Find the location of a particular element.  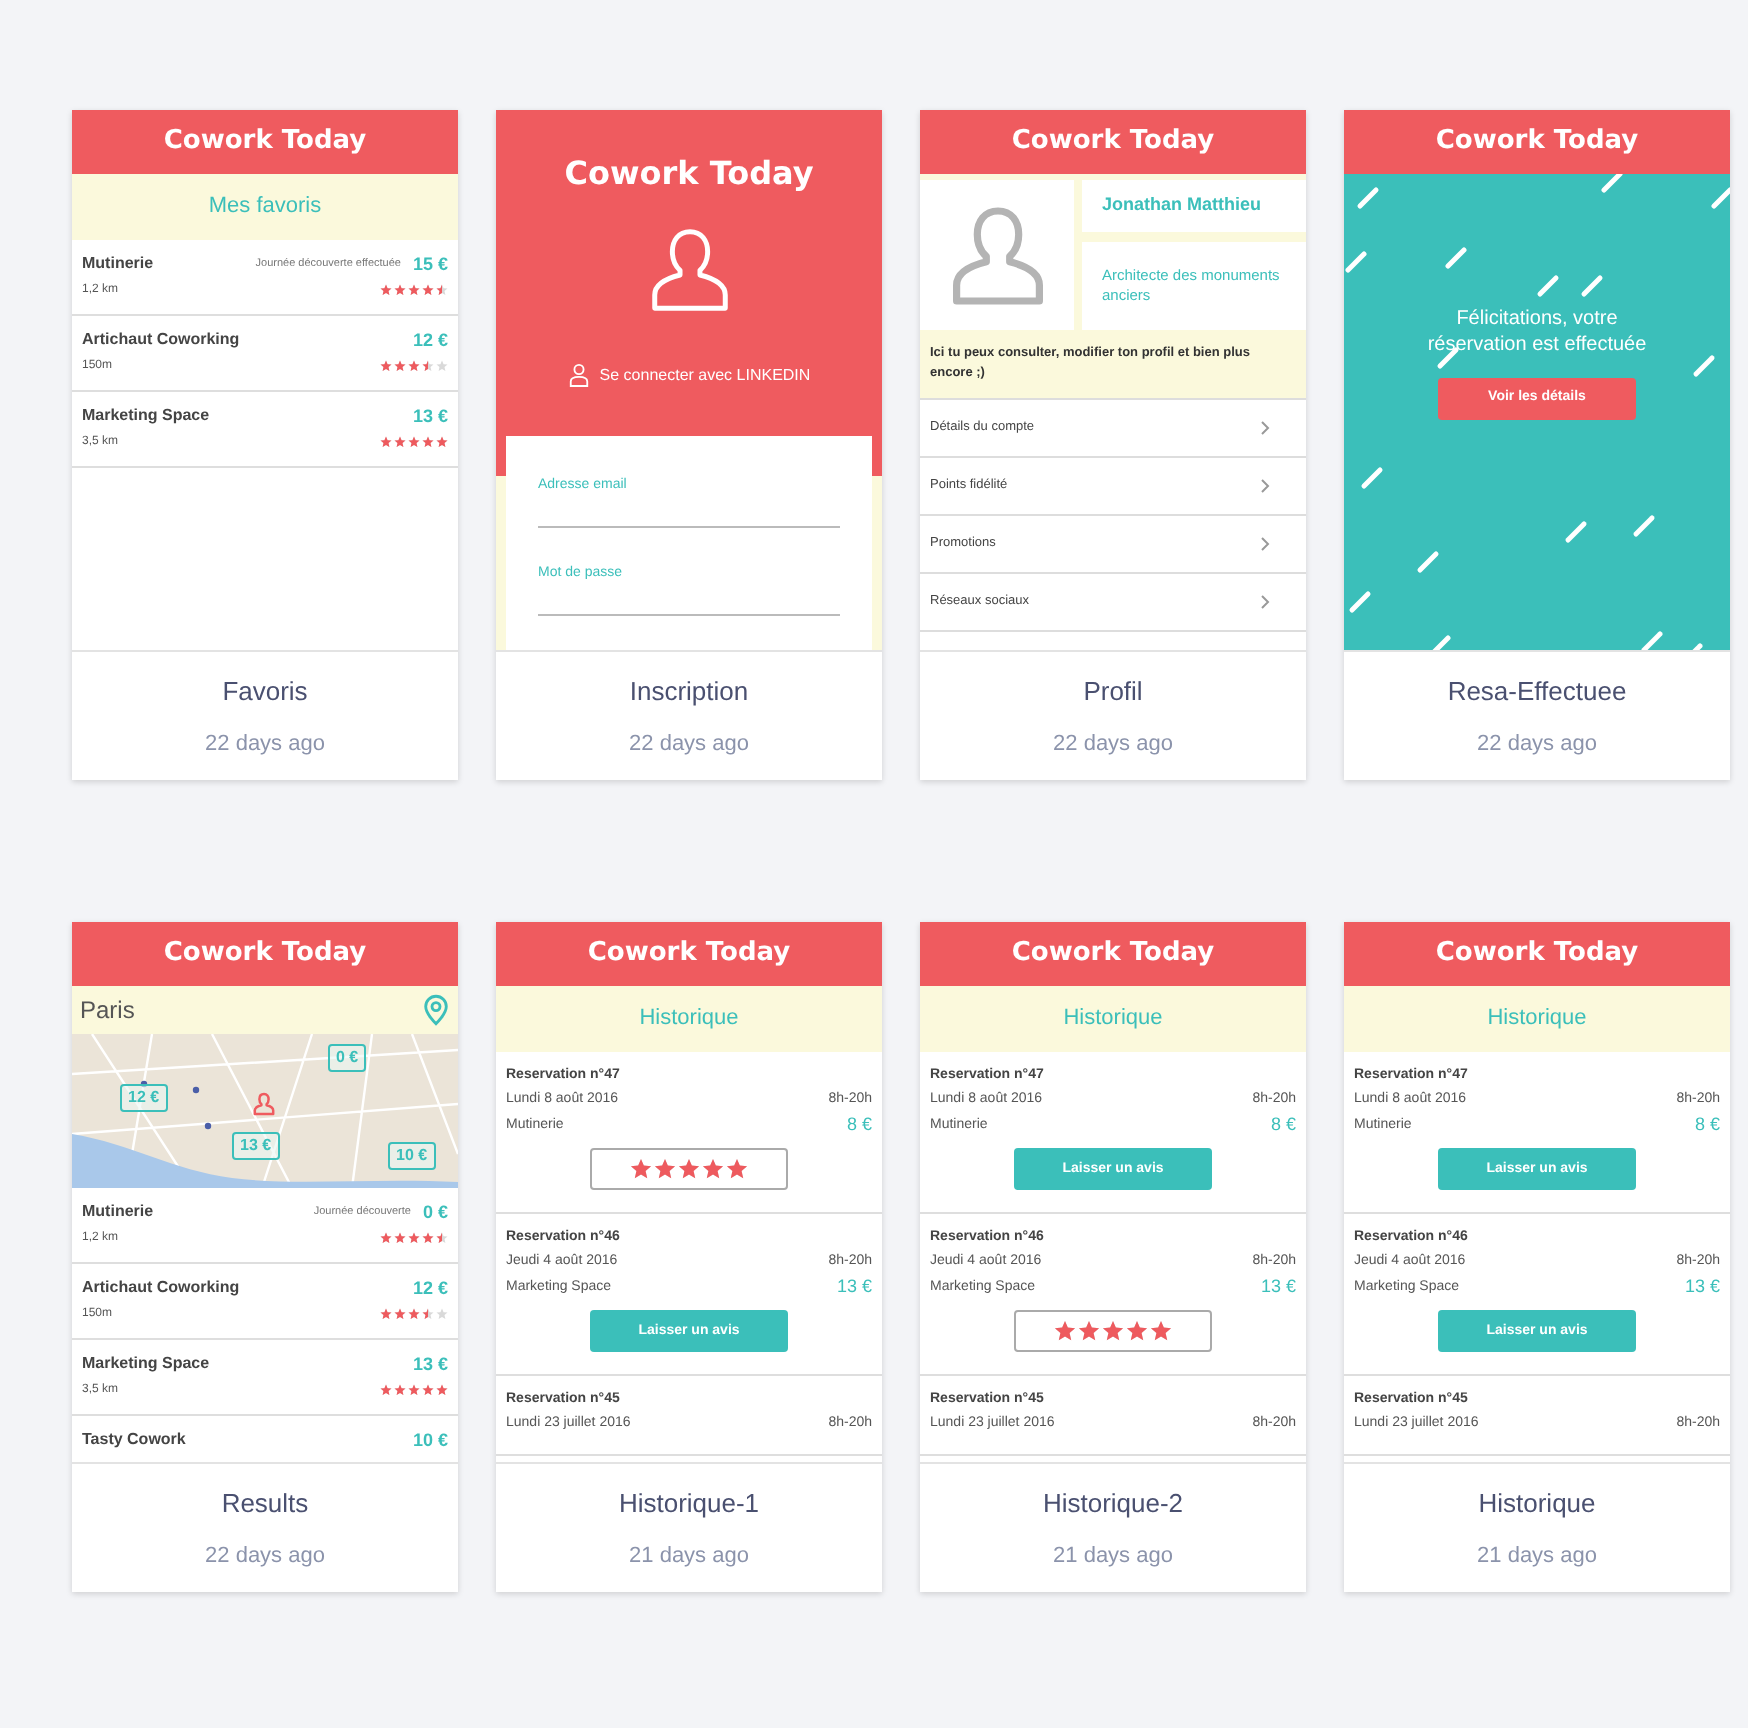

place-price: 0 € is located at coordinates (435, 1212).